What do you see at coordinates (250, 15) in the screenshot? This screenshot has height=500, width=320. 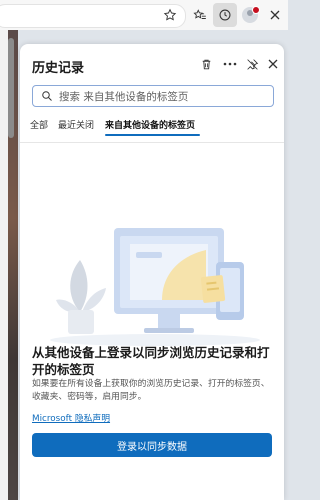 I see `profile-avatar` at bounding box center [250, 15].